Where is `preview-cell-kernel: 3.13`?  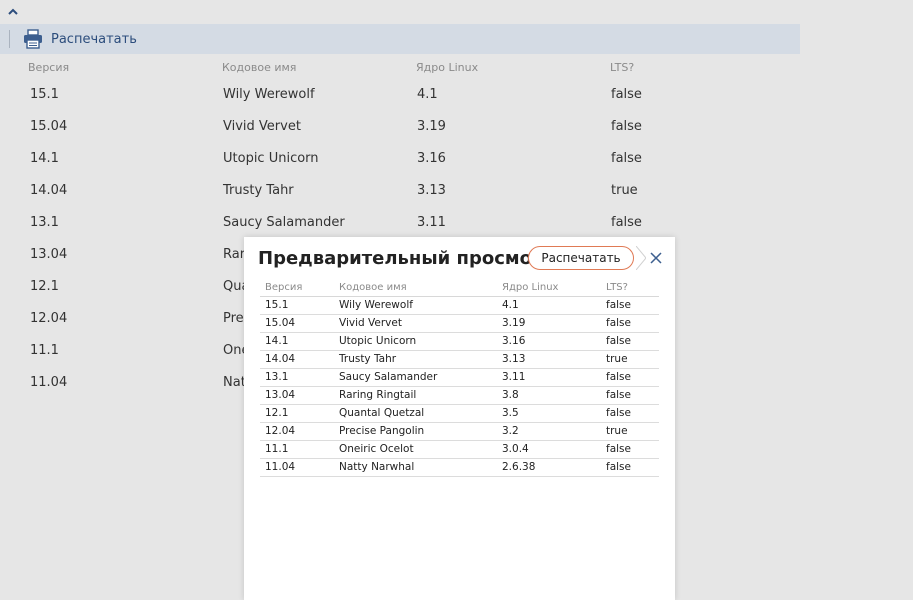
preview-cell-kernel: 3.13 is located at coordinates (549, 359).